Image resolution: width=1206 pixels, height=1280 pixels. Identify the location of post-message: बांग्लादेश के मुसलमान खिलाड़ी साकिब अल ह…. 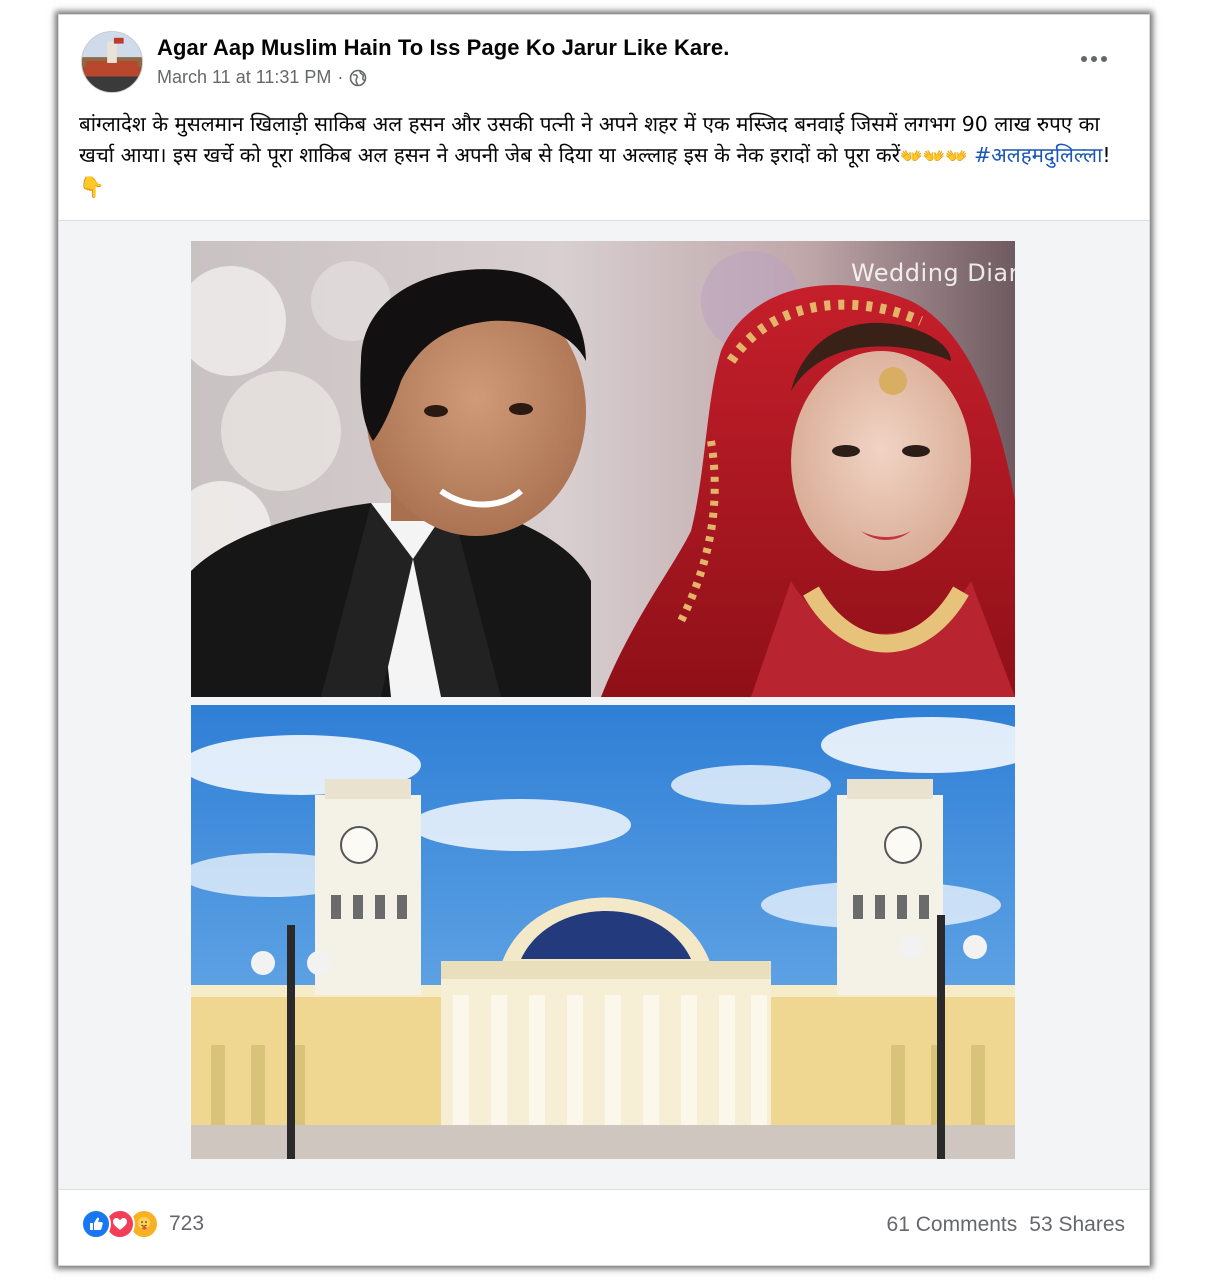
(605, 156).